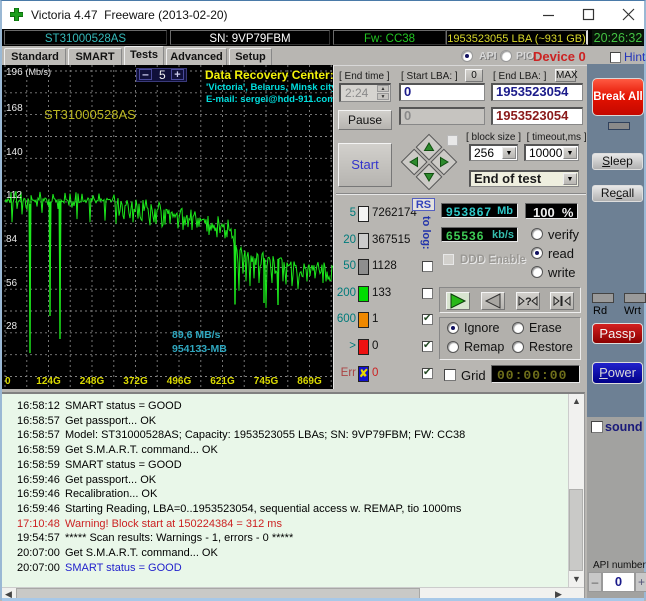 The height and width of the screenshot is (601, 646). What do you see at coordinates (8, 381) in the screenshot?
I see `svg-text: 0` at bounding box center [8, 381].